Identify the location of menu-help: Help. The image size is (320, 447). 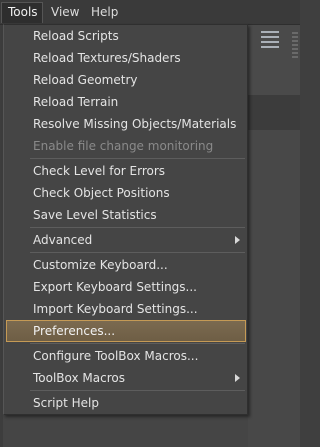
(104, 12).